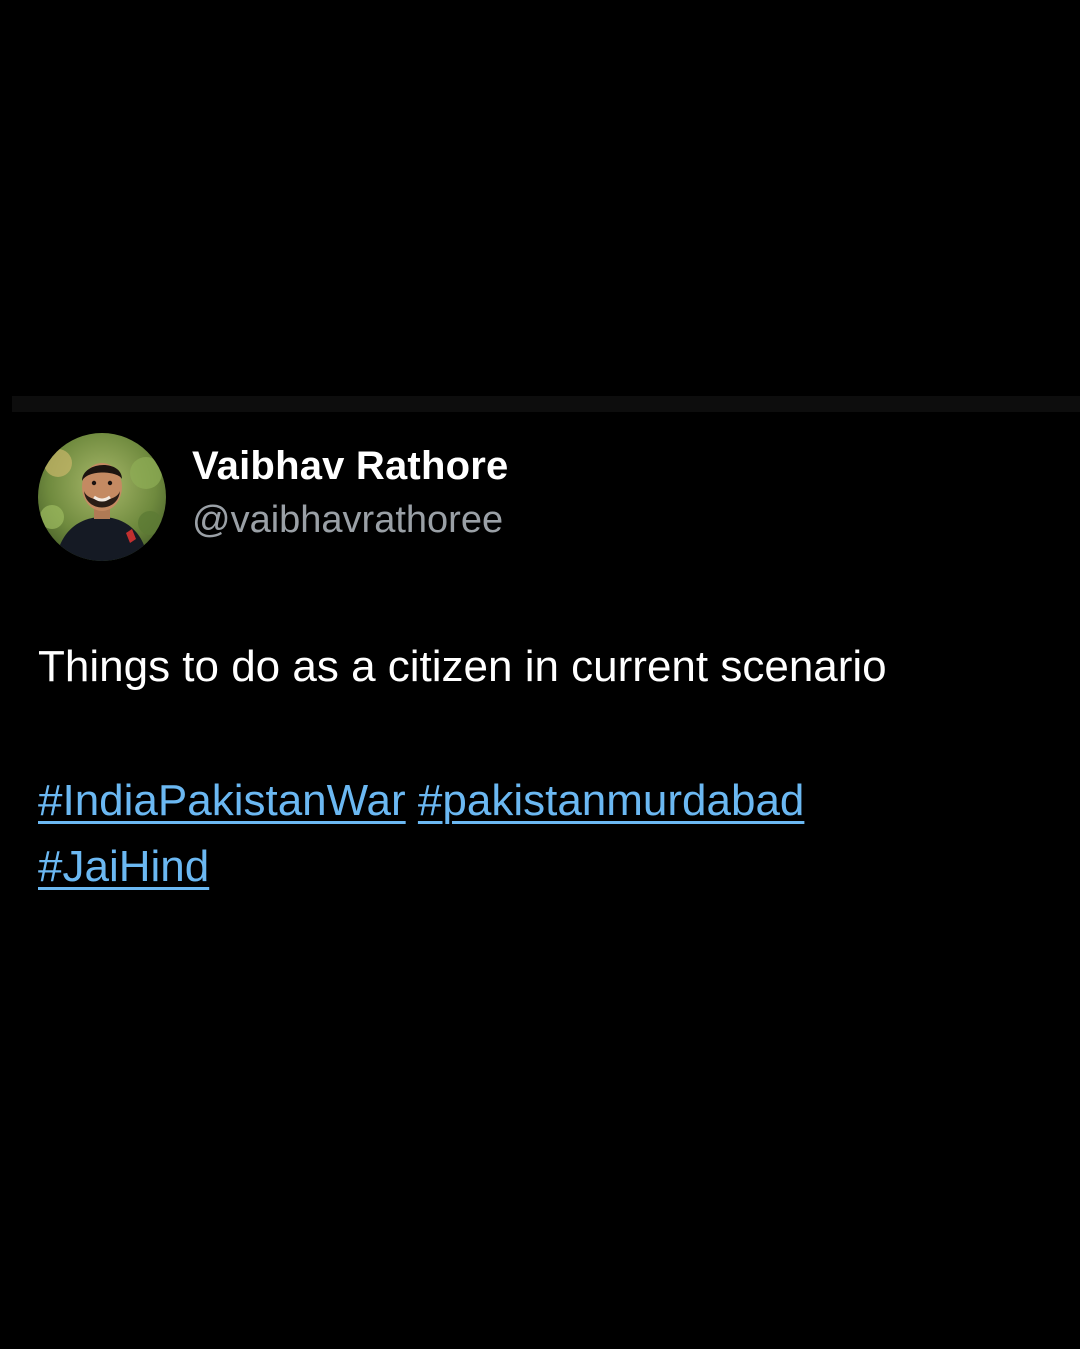 The height and width of the screenshot is (1349, 1080). Describe the element at coordinates (538, 497) in the screenshot. I see `tweet-header: Vaibhav Rathore @vaibhavrathoree` at that location.